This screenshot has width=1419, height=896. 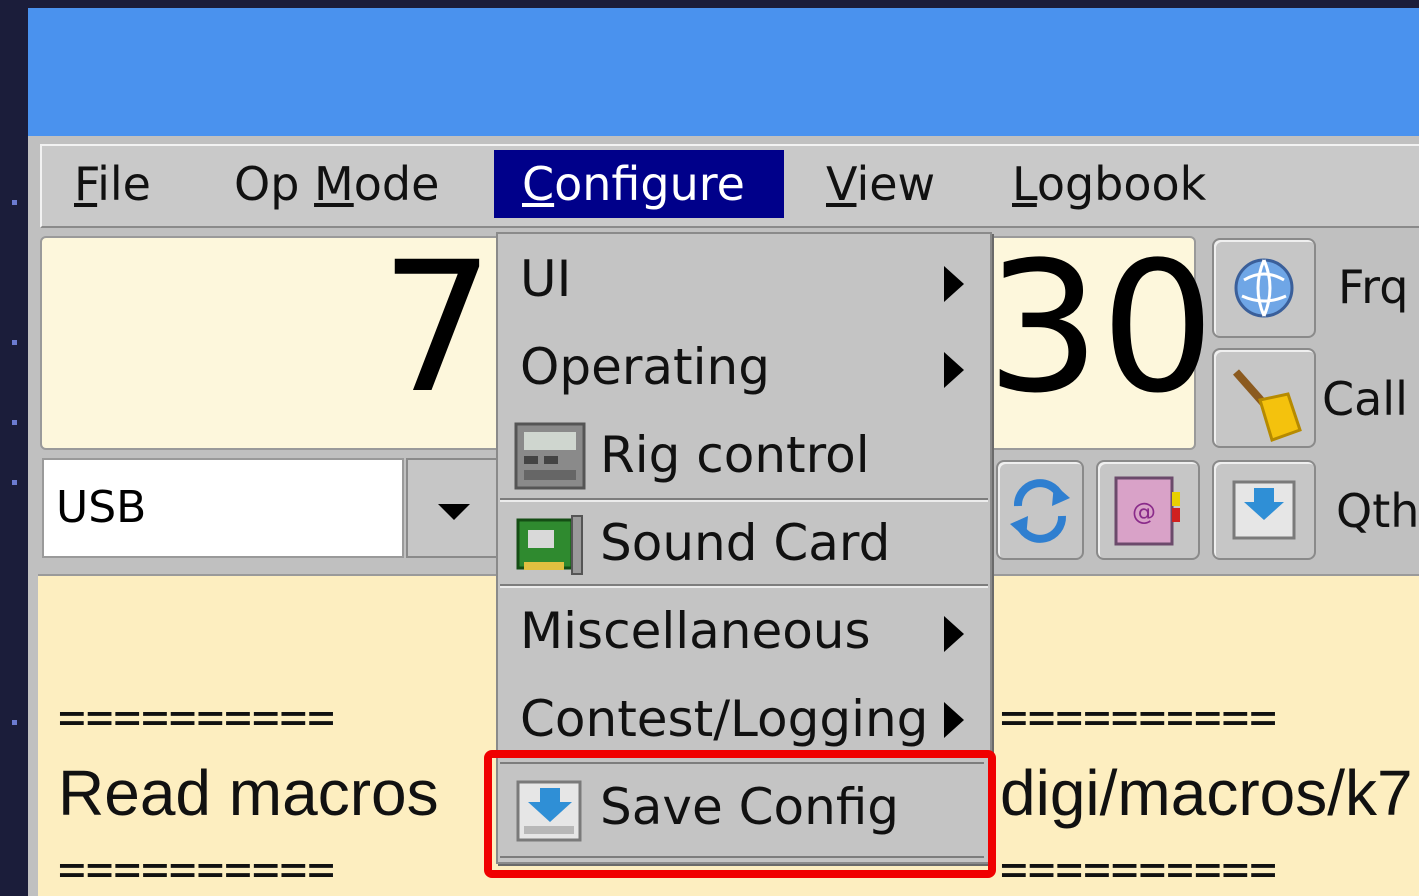 I want to click on menu-item-contest-logging: Contest/Logging, so click(x=724, y=719).